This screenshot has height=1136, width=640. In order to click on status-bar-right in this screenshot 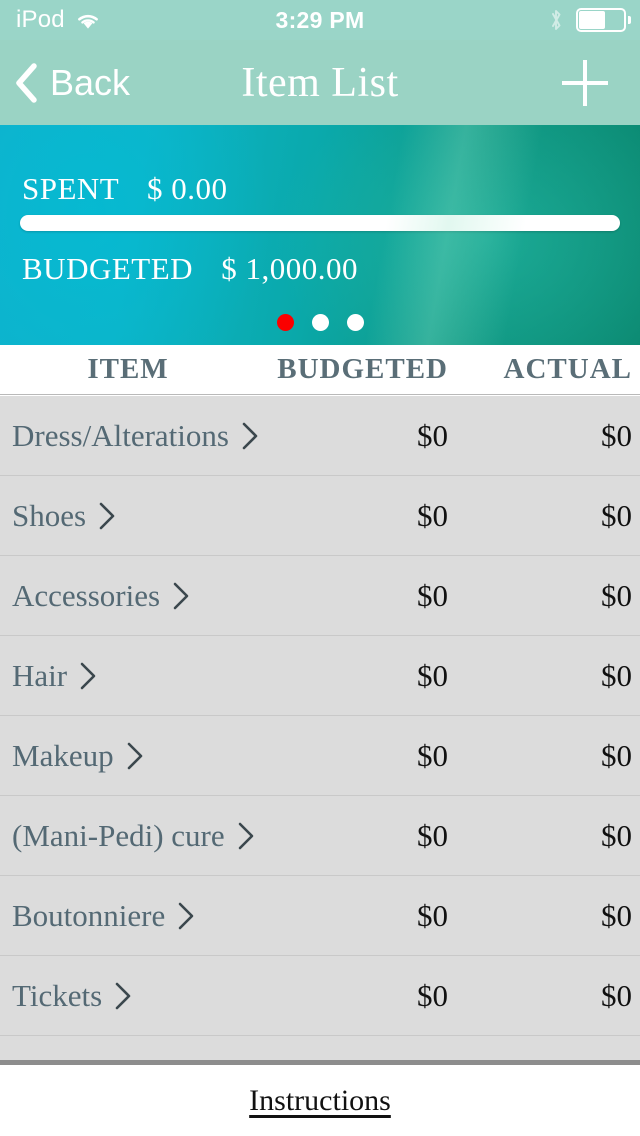, I will do `click(540, 20)`.